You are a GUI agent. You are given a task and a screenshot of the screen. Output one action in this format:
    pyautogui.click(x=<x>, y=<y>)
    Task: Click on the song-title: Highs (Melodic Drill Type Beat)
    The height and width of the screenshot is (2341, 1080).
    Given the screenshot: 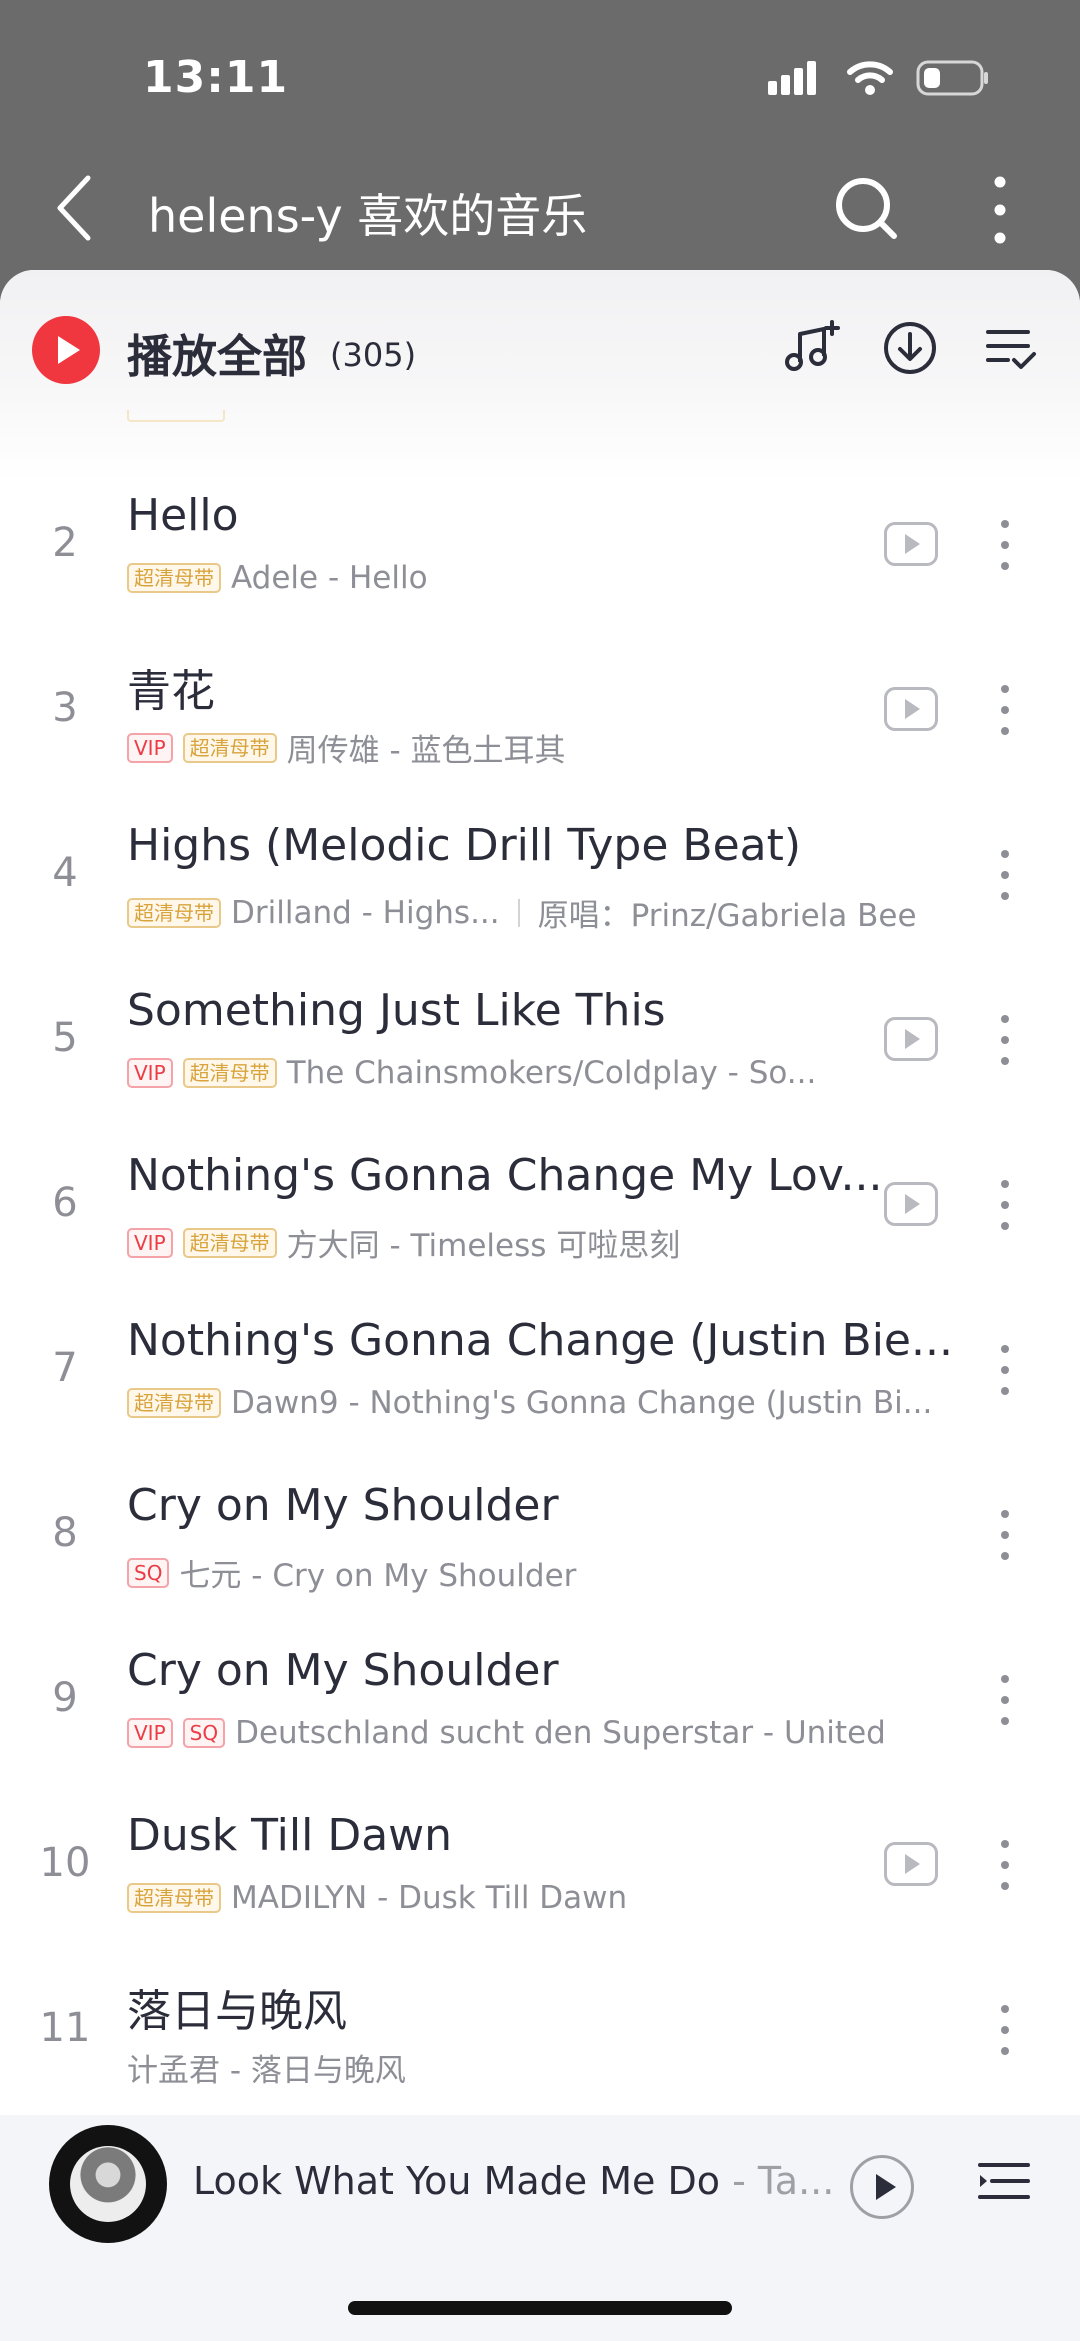 What is the action you would take?
    pyautogui.click(x=464, y=845)
    